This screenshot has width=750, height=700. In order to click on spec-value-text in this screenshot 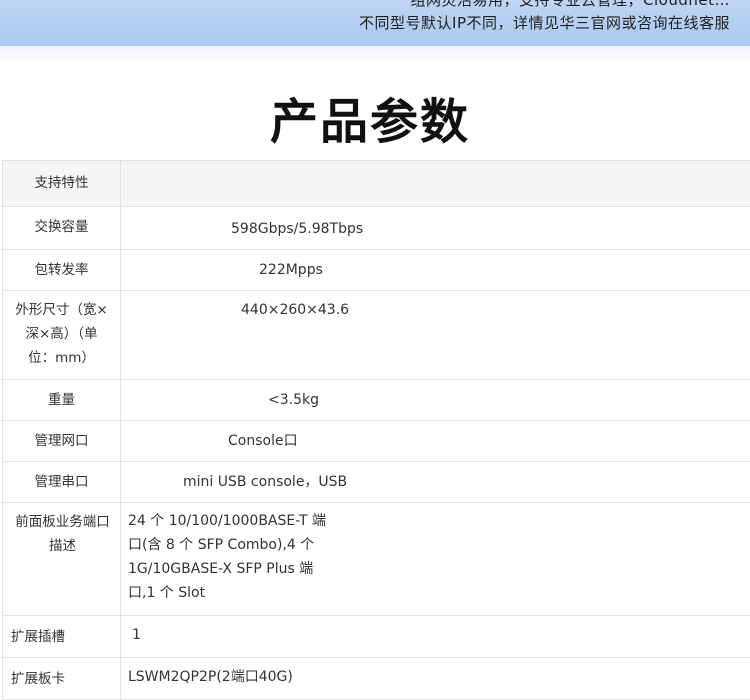, I will do `click(435, 169)`.